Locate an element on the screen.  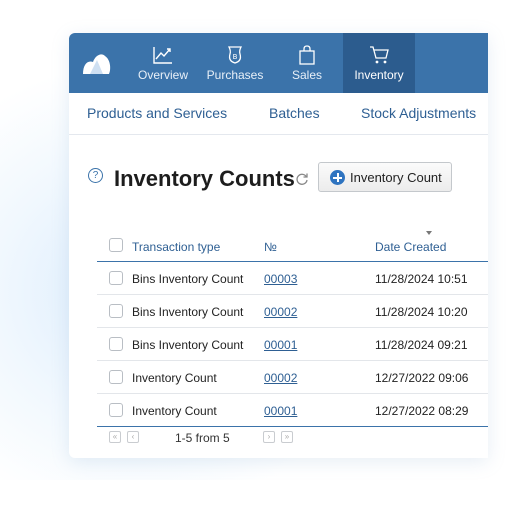
table-row: Inventory Count 00001 12/27/2022 08:29 is located at coordinates (292, 410).